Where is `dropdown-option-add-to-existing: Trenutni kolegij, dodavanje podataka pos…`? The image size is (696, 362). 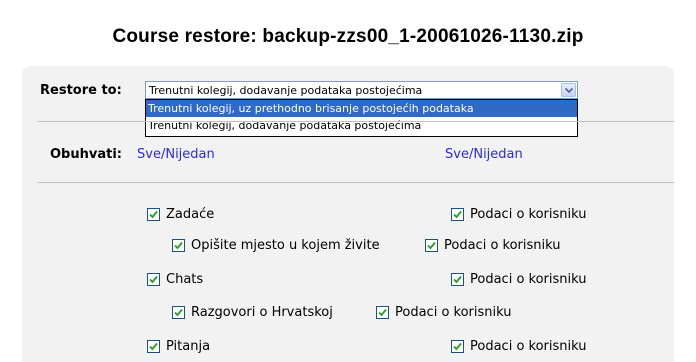
dropdown-option-add-to-existing: Trenutni kolegij, dodavanje podataka pos… is located at coordinates (361, 125).